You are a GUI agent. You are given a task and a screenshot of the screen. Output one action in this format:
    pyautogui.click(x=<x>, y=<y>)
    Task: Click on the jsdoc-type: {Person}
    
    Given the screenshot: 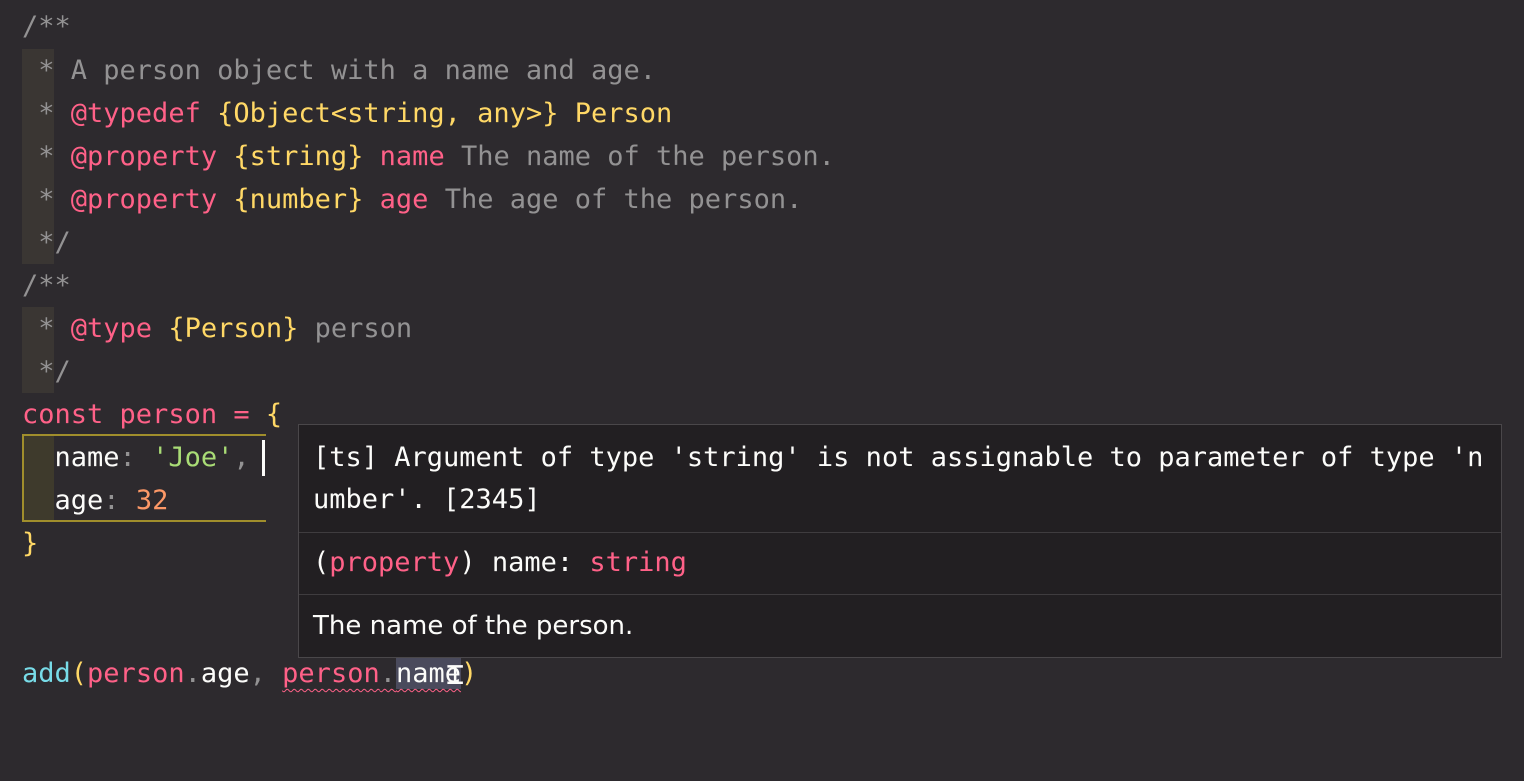 What is the action you would take?
    pyautogui.click(x=233, y=328)
    